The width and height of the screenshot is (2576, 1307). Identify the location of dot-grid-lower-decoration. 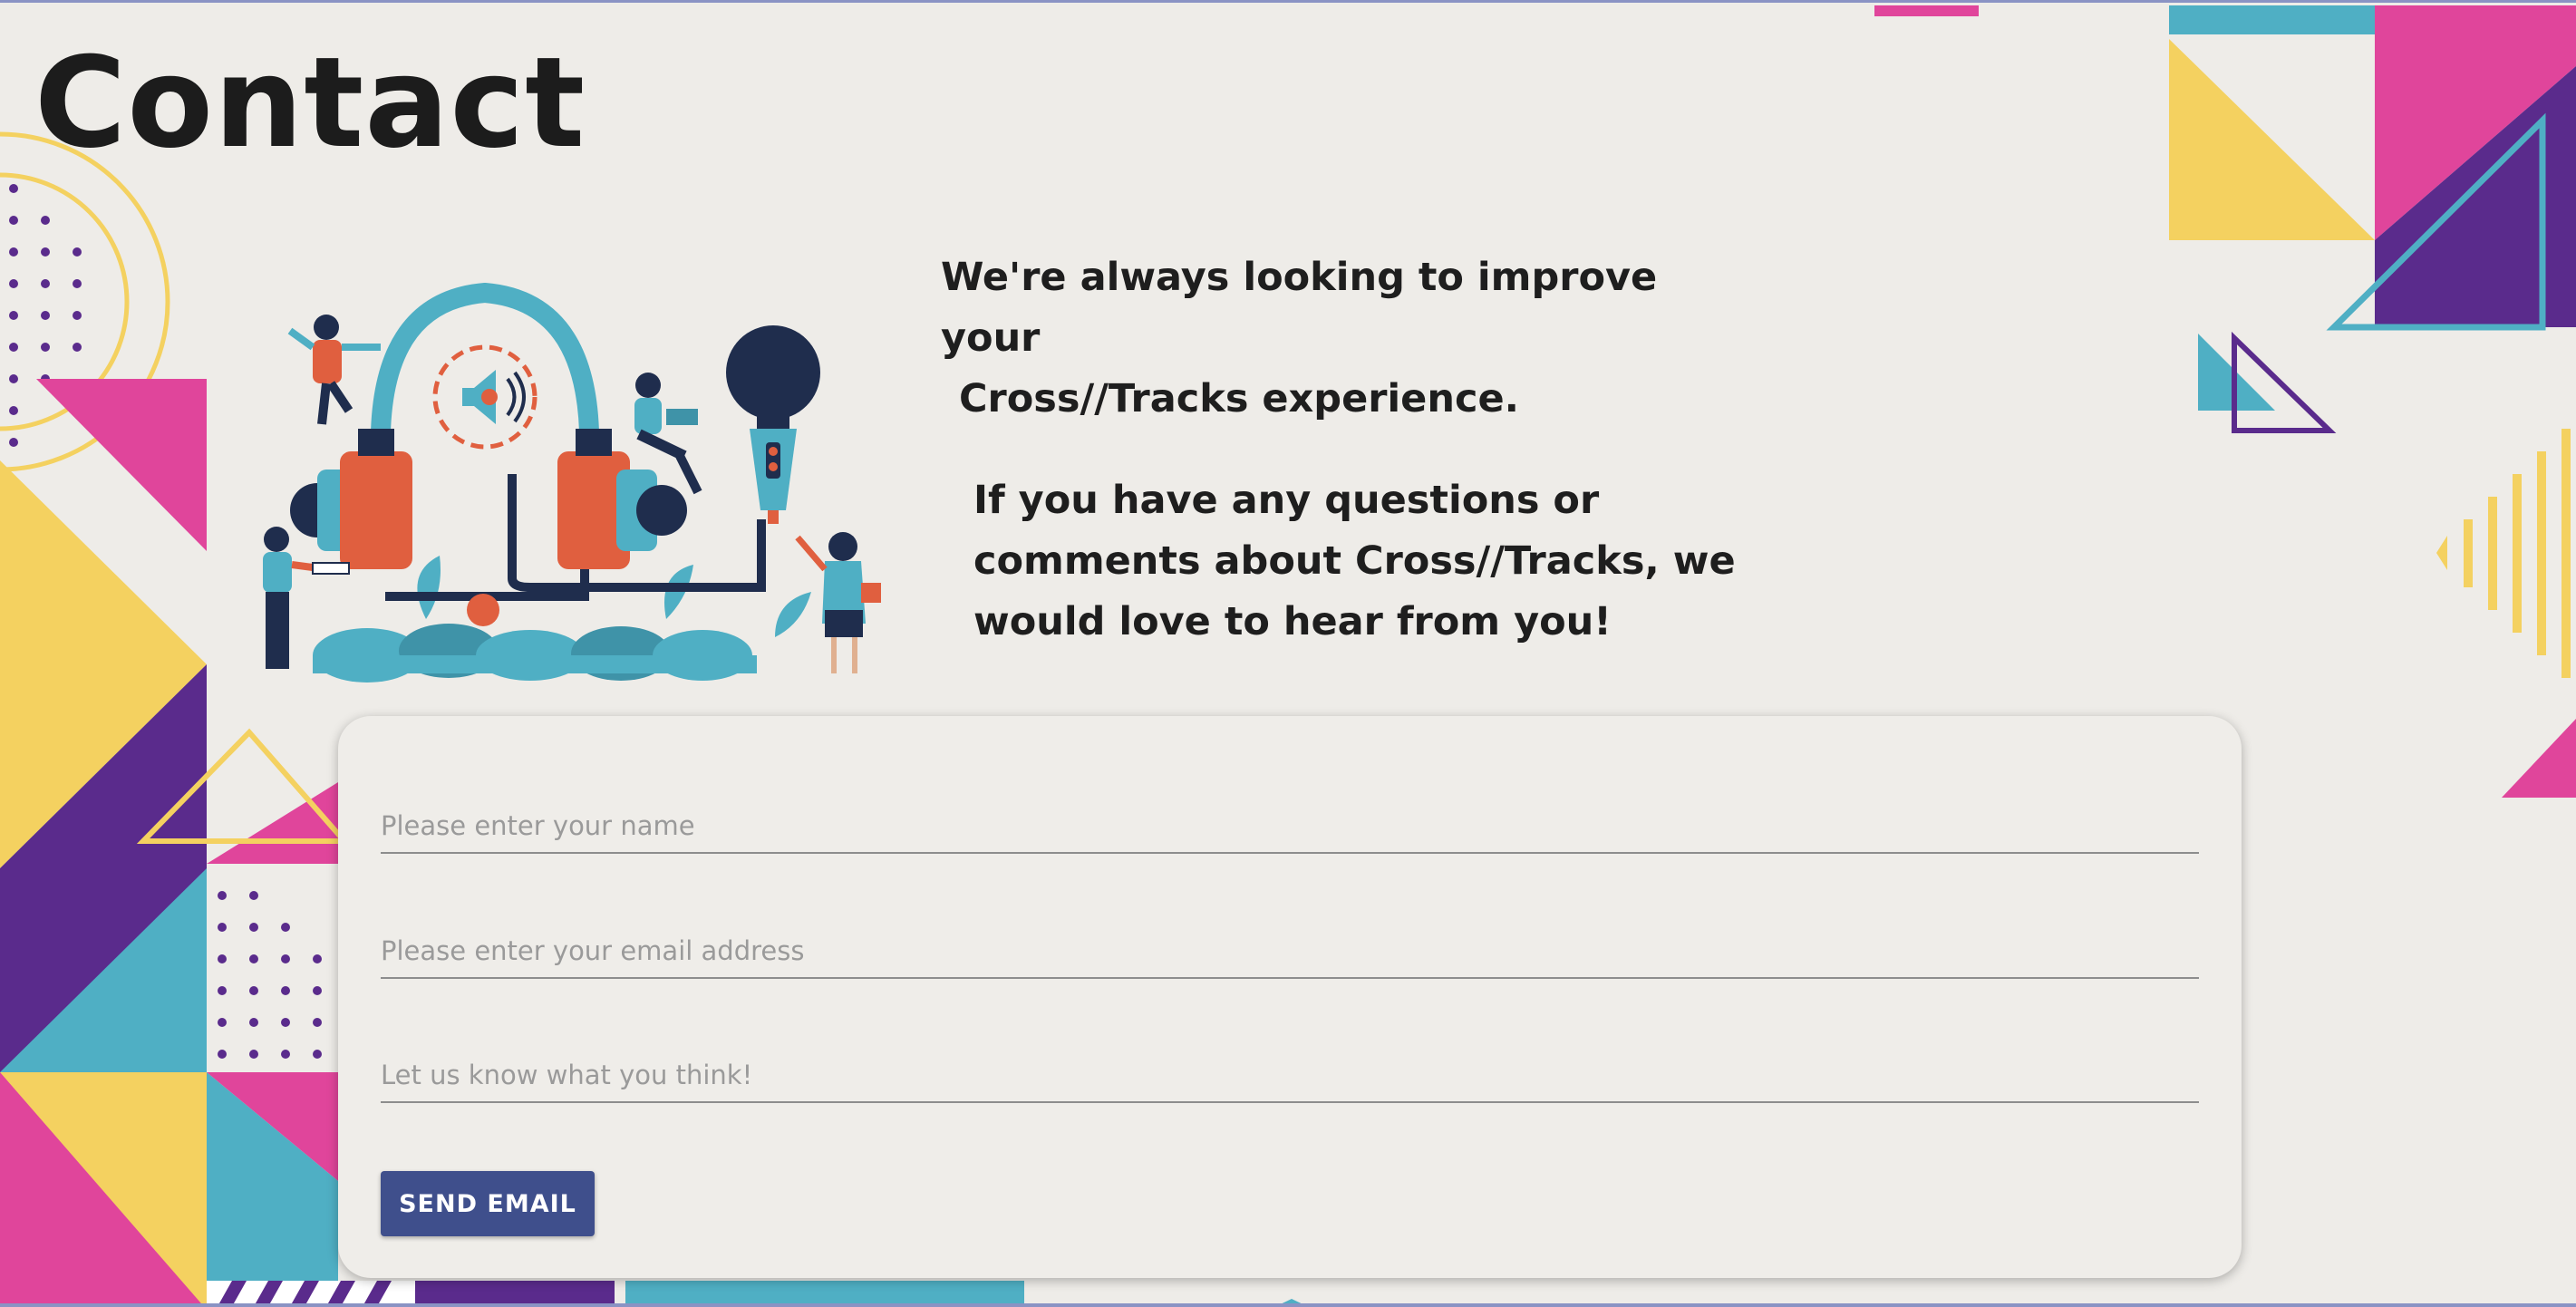
(270, 975).